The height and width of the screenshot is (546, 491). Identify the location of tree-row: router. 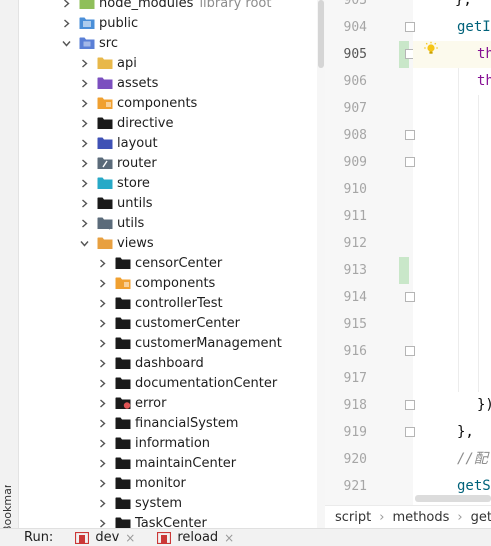
(168, 163).